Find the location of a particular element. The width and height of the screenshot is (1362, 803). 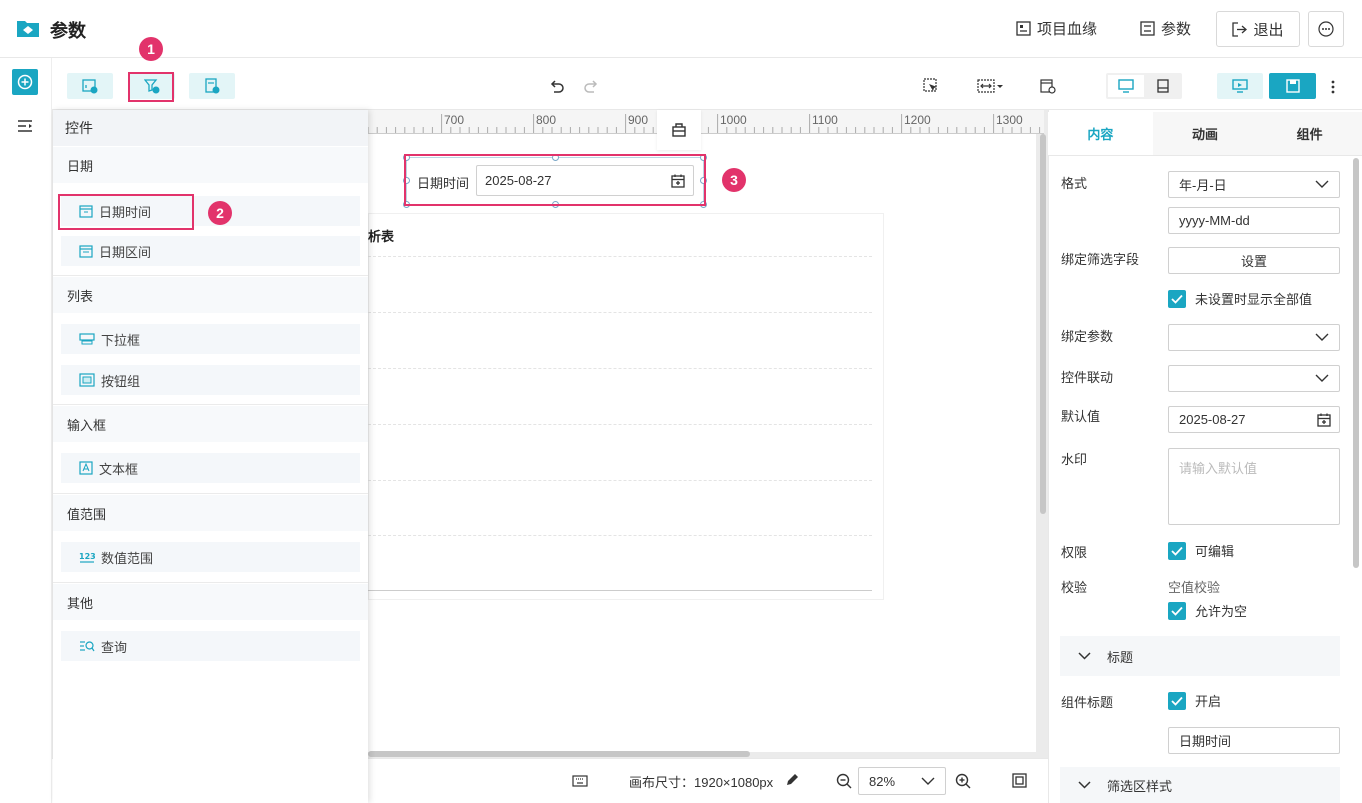

tablet-icon is located at coordinates (1163, 86).